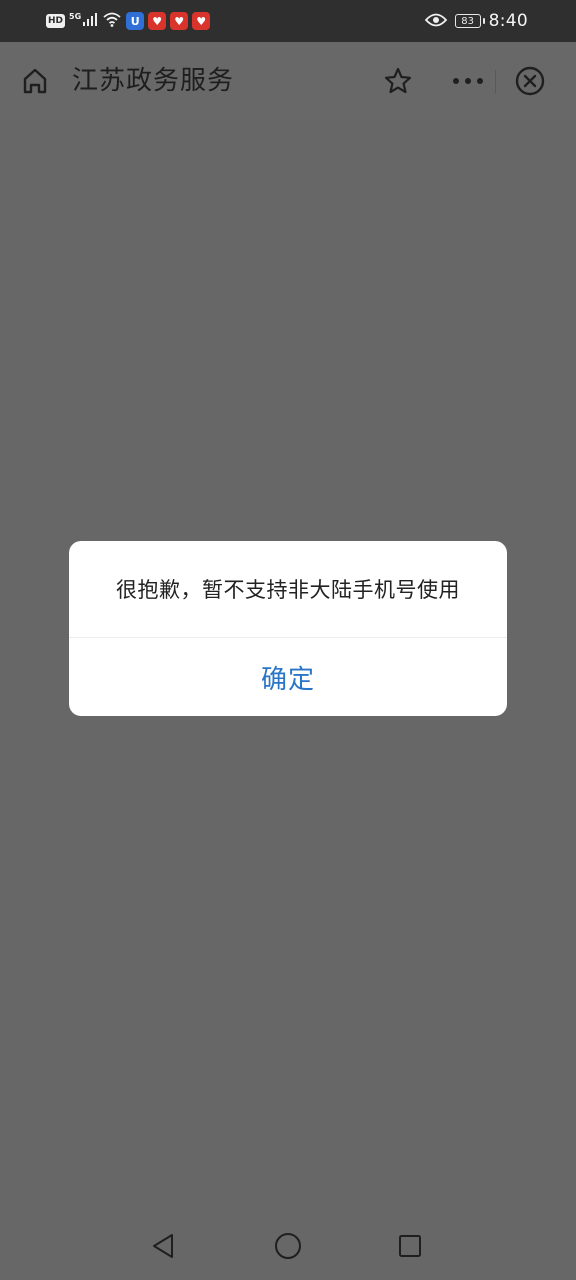 Image resolution: width=576 pixels, height=1280 pixels. Describe the element at coordinates (435, 21) in the screenshot. I see `eye-icon` at that location.